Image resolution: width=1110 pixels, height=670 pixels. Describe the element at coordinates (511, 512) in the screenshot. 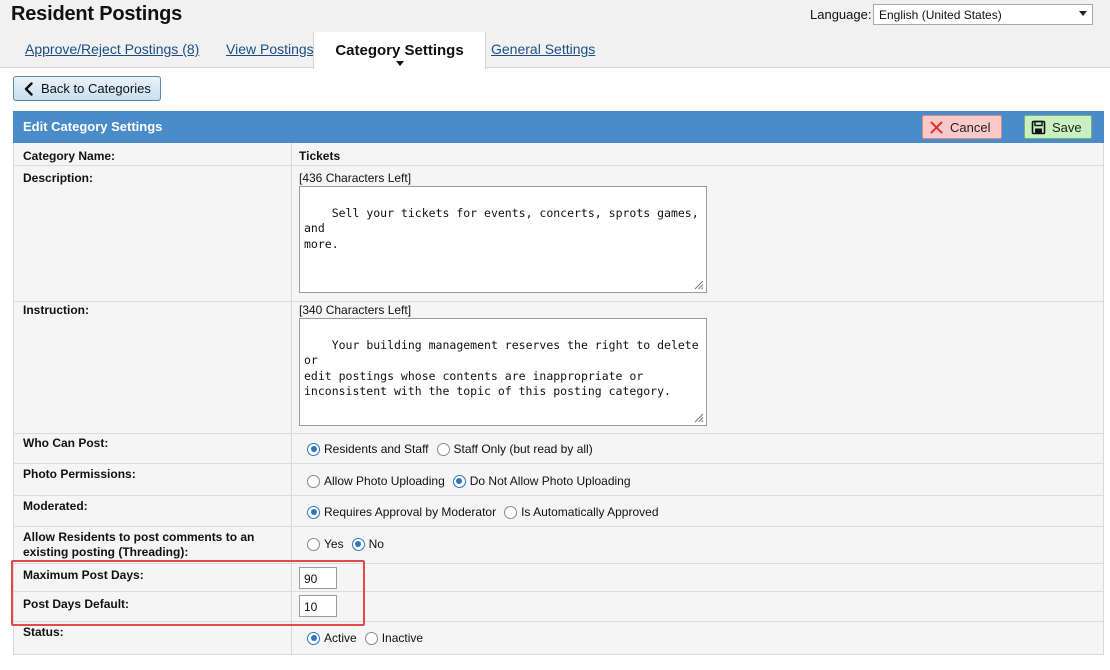

I see `radio-automatically-approved` at that location.